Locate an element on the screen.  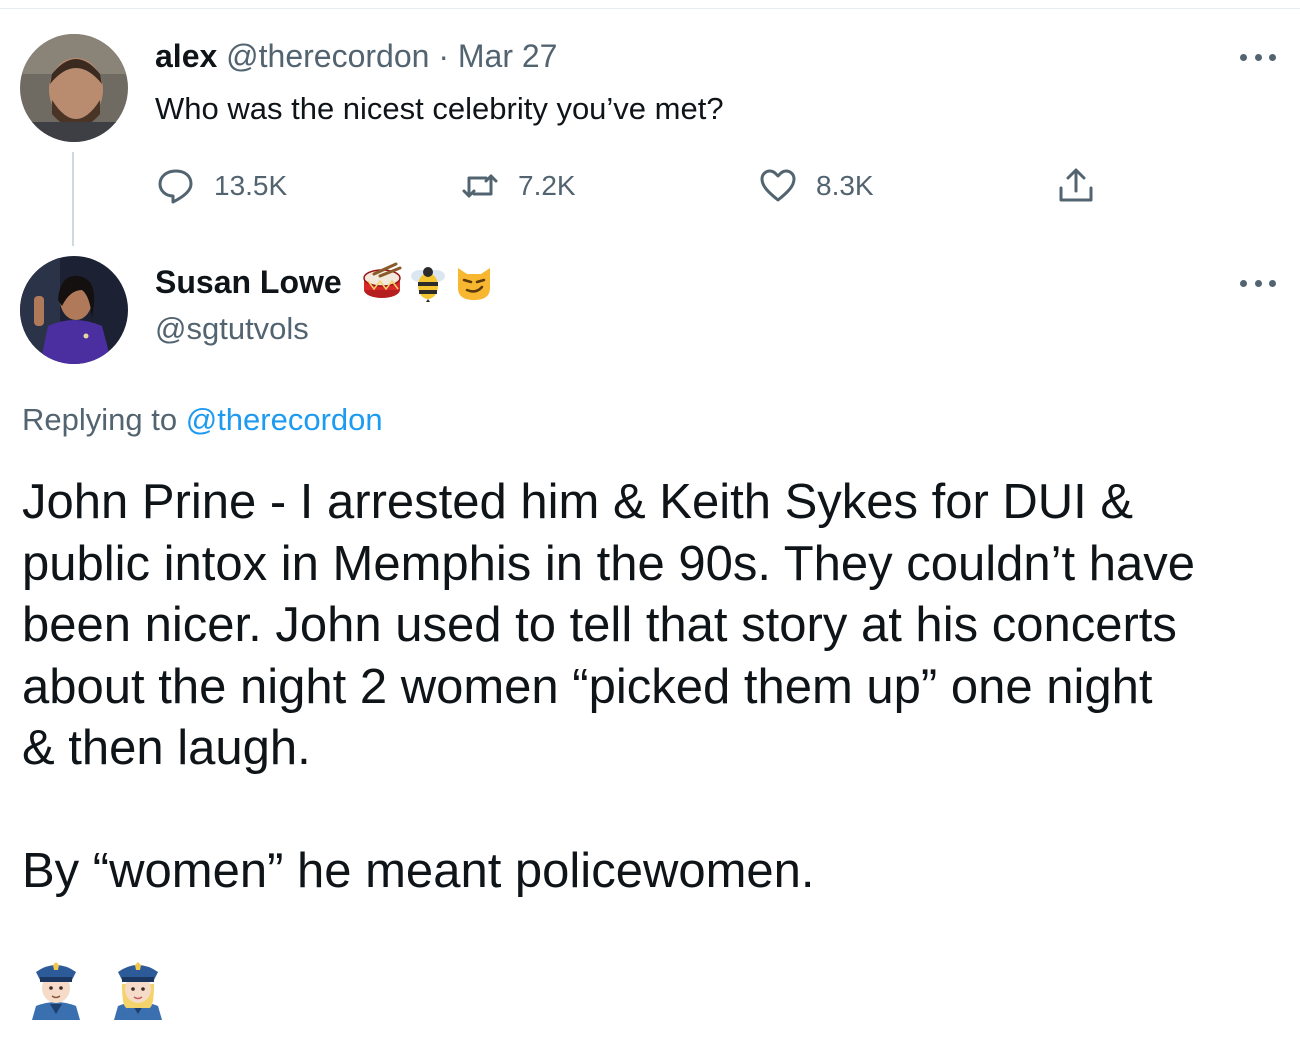
police-officer-emoji is located at coordinates (56, 989).